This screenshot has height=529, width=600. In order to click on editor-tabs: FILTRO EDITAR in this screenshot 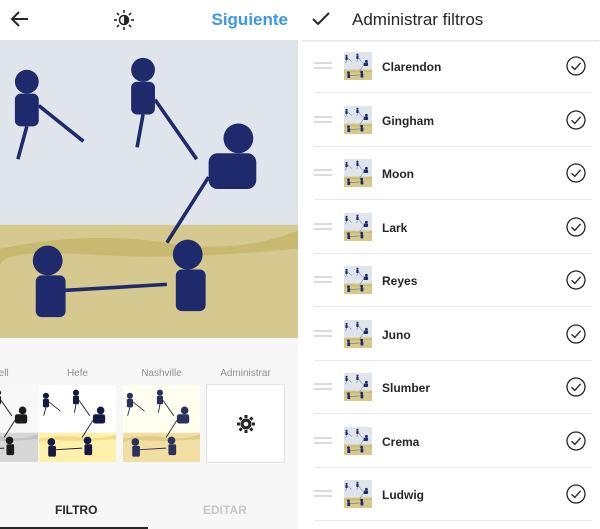, I will do `click(149, 510)`.